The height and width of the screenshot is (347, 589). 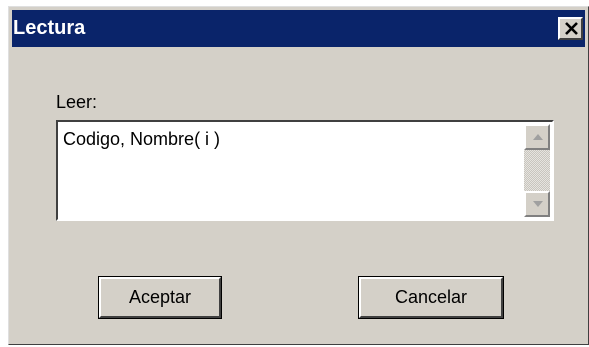 What do you see at coordinates (537, 170) in the screenshot?
I see `vertical-scrollbar` at bounding box center [537, 170].